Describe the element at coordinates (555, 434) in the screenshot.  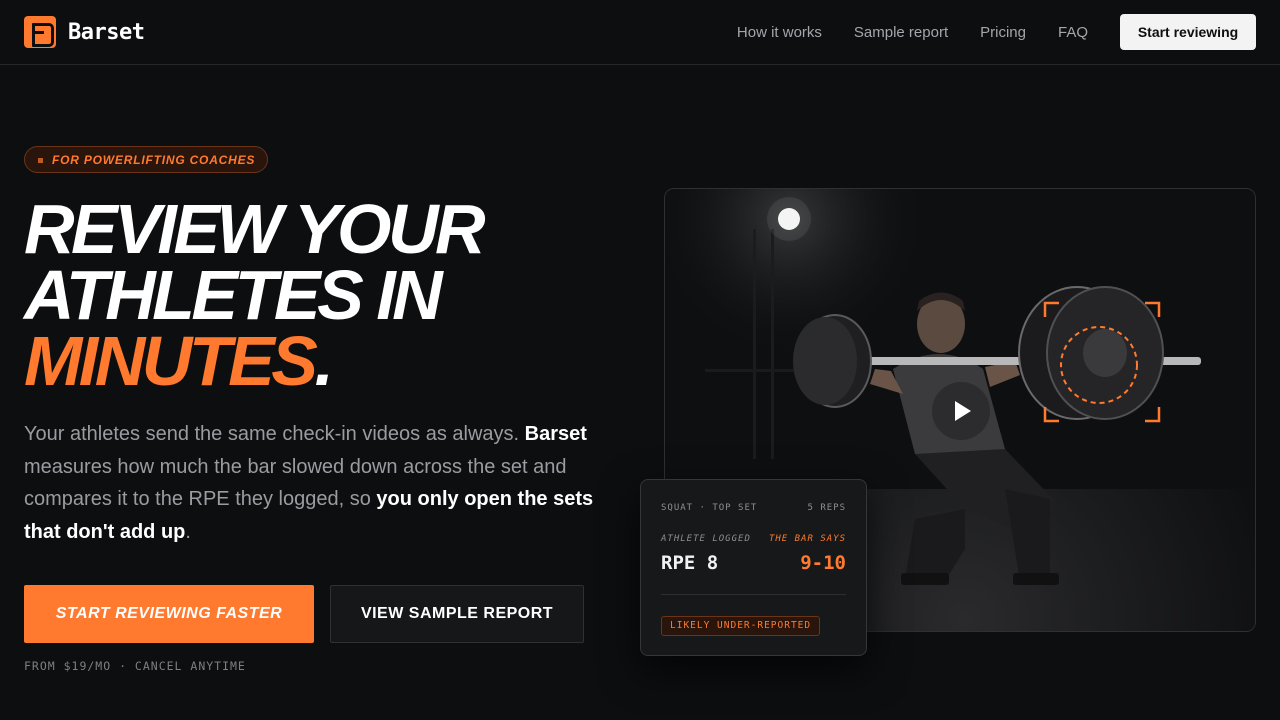
I see `lede-brand: Barset` at that location.